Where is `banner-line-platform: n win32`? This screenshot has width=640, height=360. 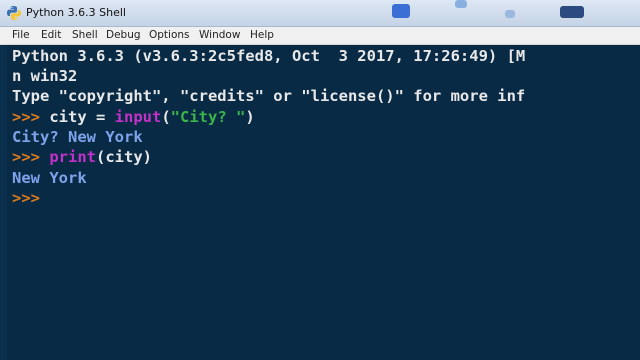
banner-line-platform: n win32 is located at coordinates (45, 76).